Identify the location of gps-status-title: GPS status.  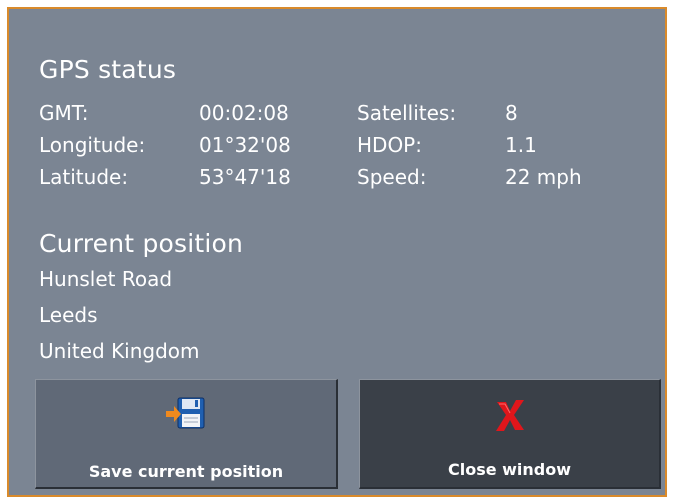
(108, 69).